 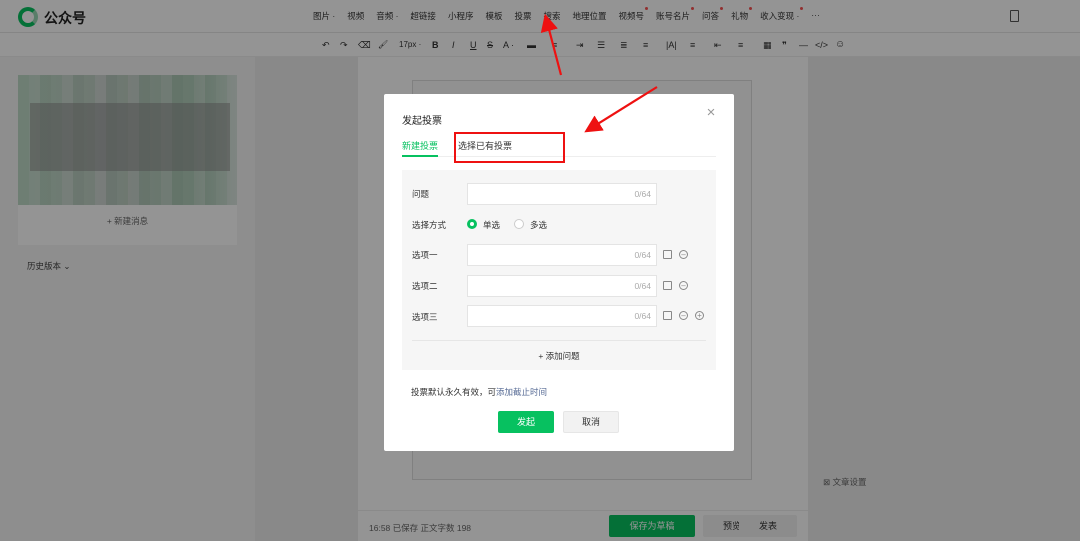 I want to click on single-choice-label: 单选, so click(x=492, y=225).